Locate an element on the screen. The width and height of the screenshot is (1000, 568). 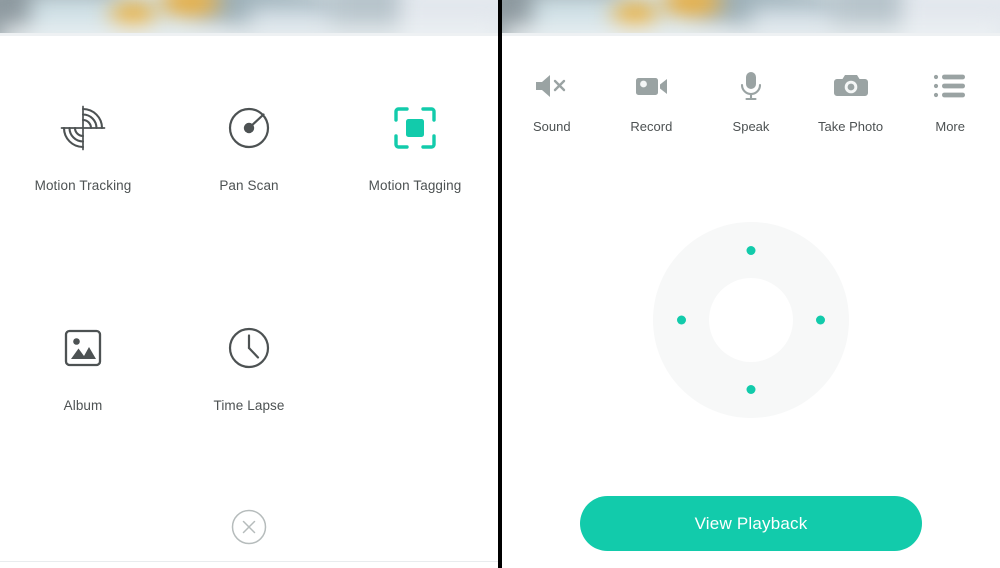
toolbar-item-take-photo: Take Photo is located at coordinates (851, 100).